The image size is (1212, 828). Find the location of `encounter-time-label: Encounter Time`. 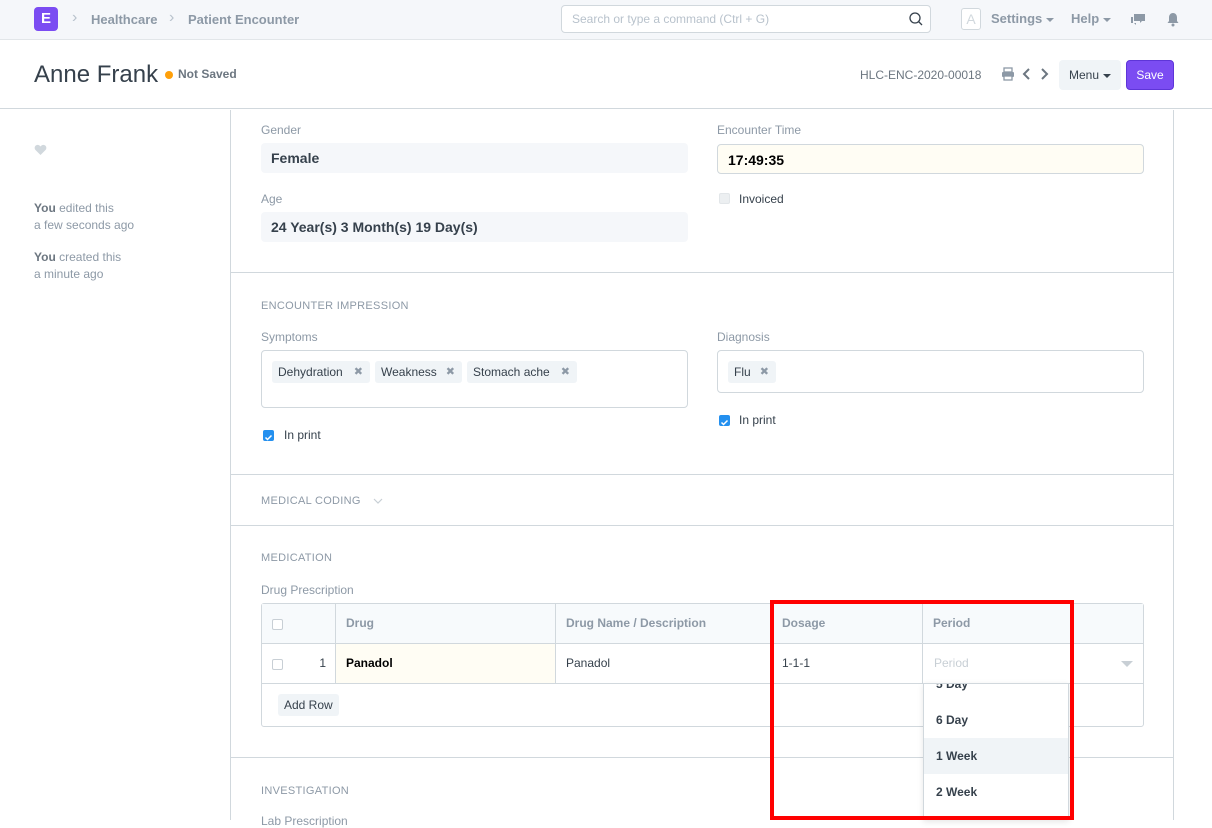

encounter-time-label: Encounter Time is located at coordinates (759, 130).